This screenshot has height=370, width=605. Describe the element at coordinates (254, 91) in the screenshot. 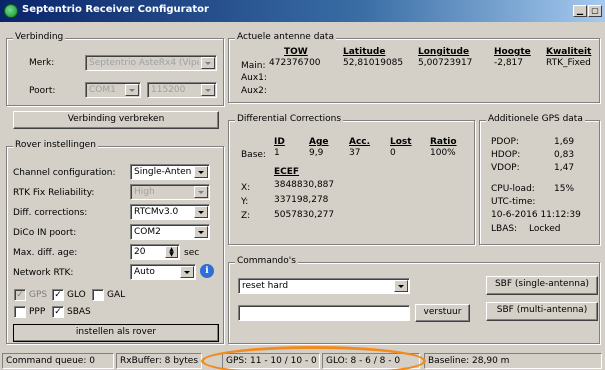

I see `aux2-label: Aux2:` at that location.